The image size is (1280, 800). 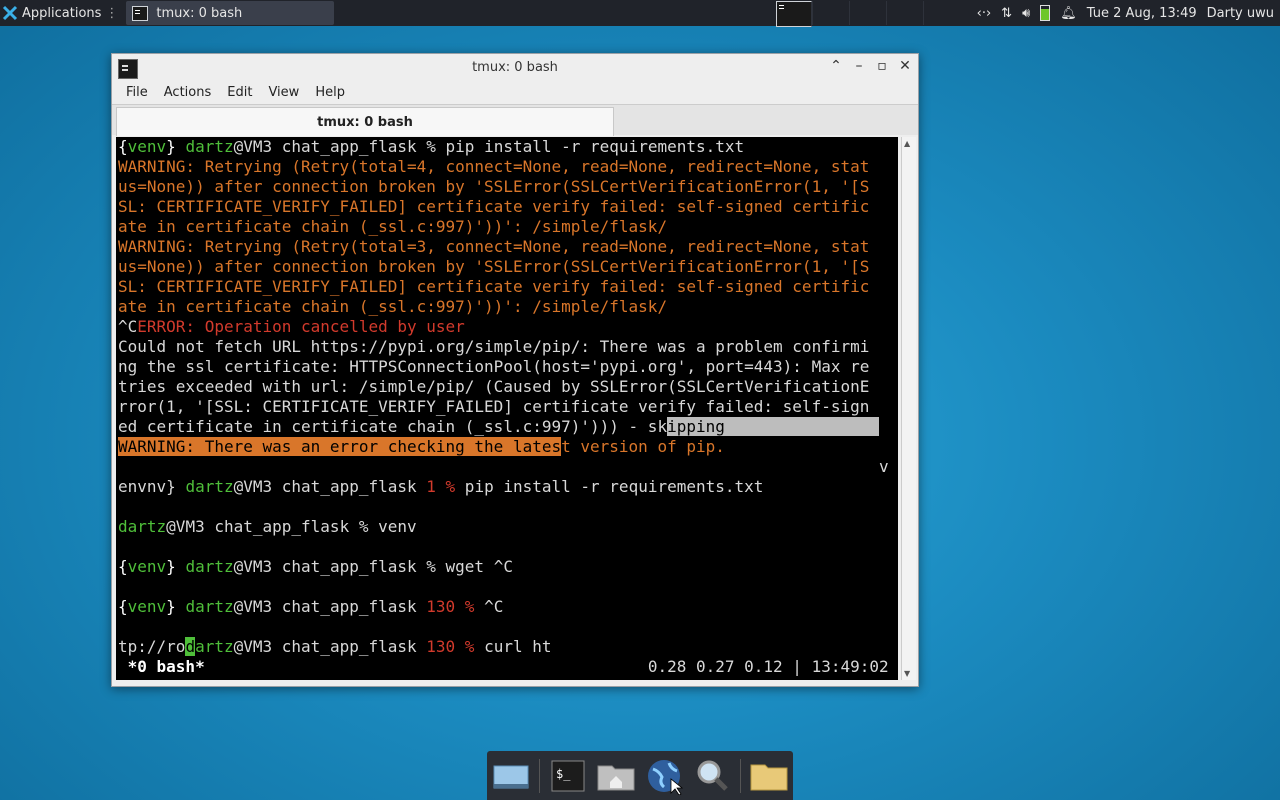 What do you see at coordinates (859, 66) in the screenshot?
I see `minimize-button: –` at bounding box center [859, 66].